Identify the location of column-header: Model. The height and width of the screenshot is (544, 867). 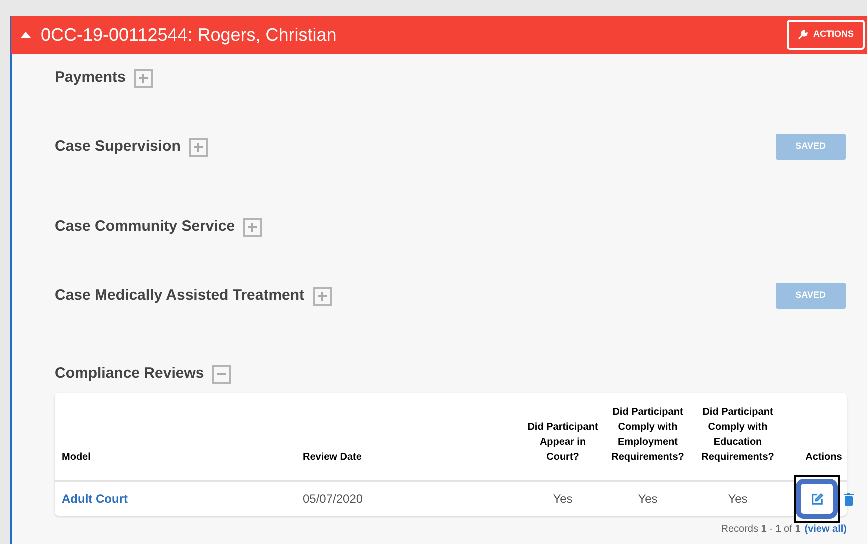
(76, 458).